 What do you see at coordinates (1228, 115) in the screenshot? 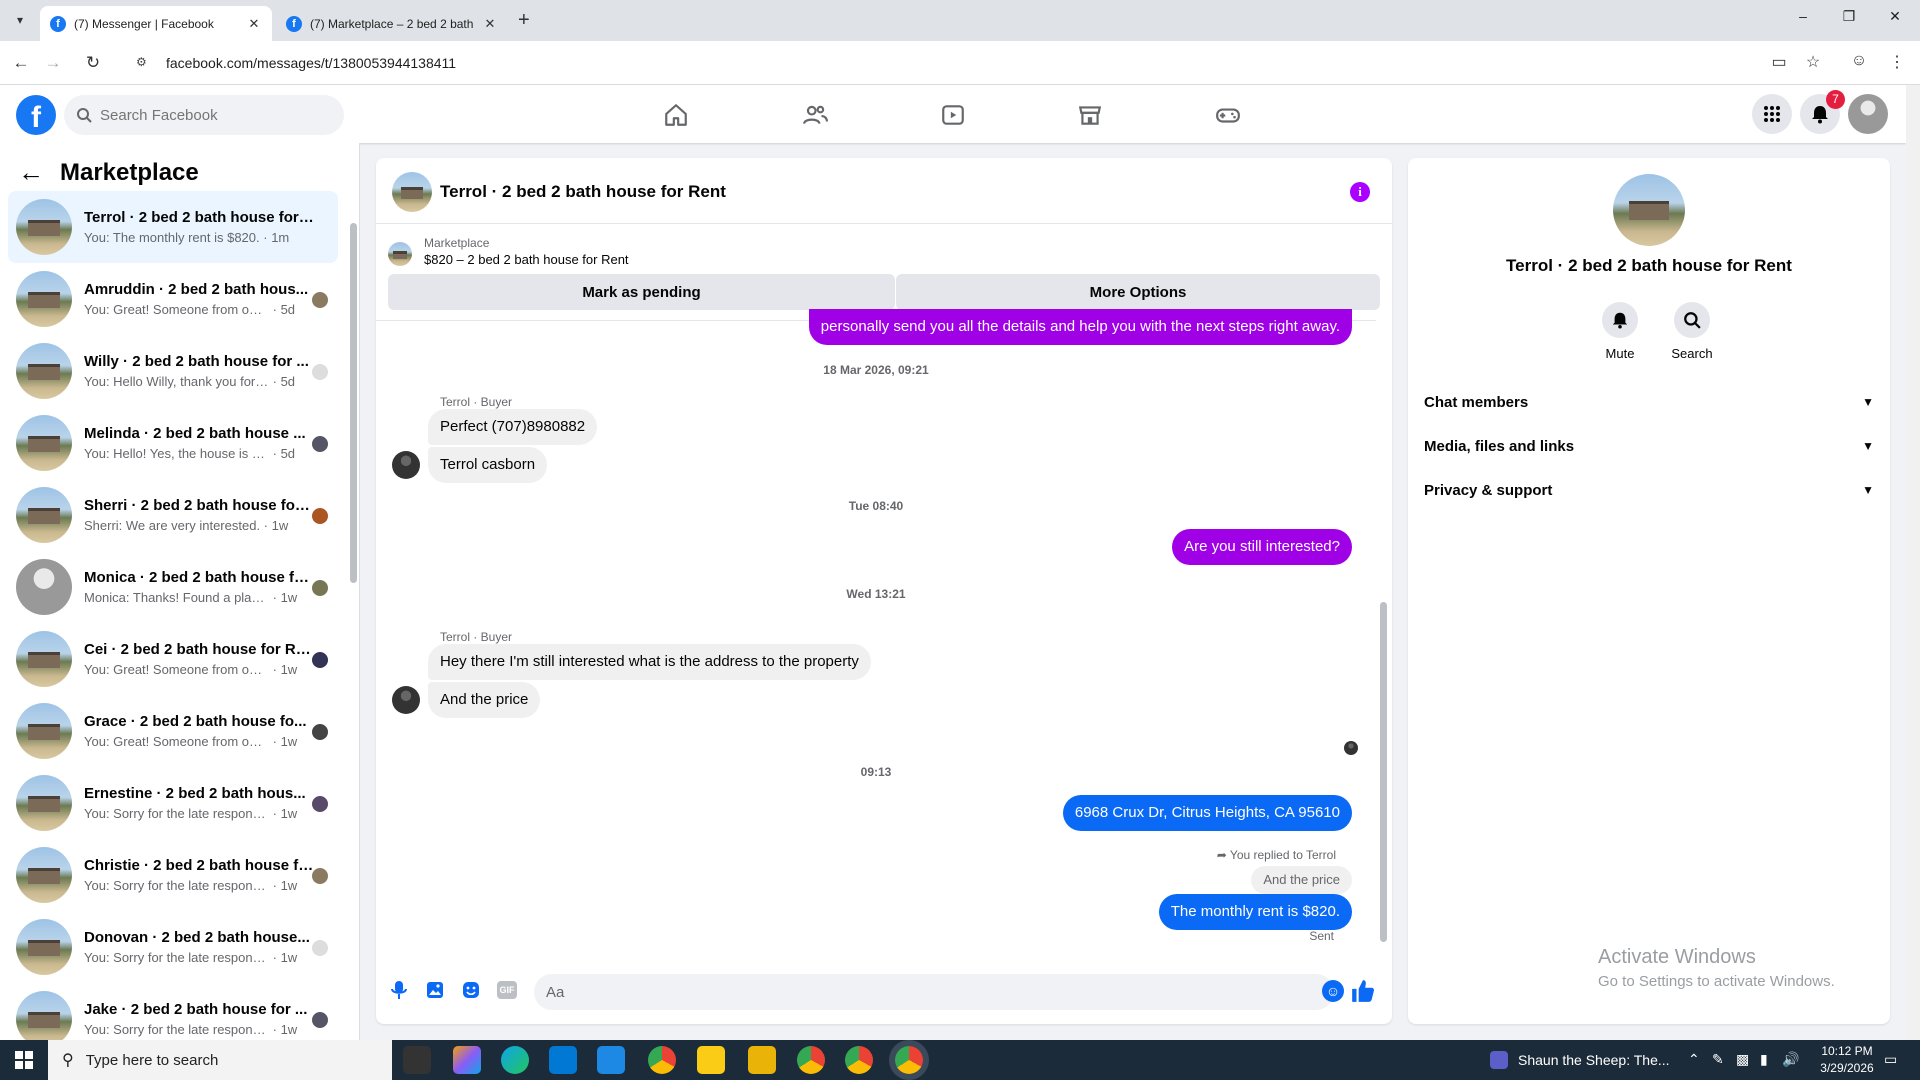
I see `gaming-icon` at bounding box center [1228, 115].